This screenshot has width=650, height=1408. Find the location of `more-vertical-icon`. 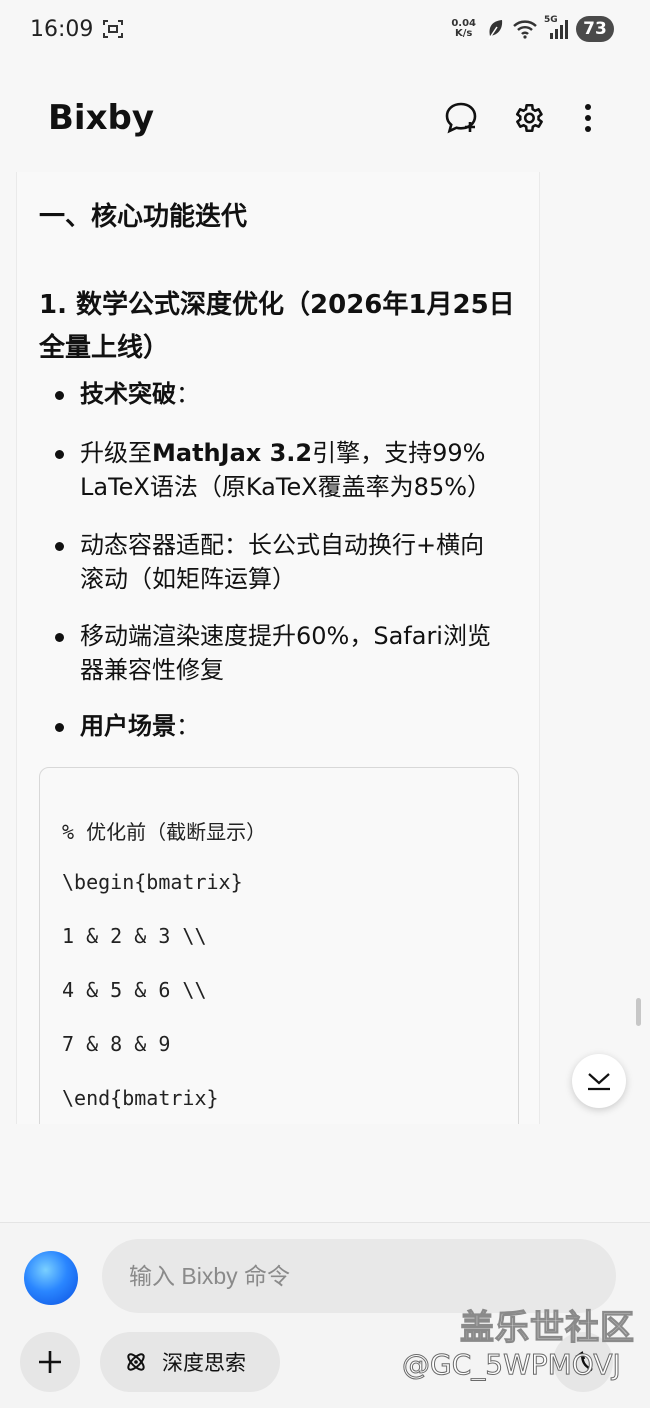

more-vertical-icon is located at coordinates (588, 118).